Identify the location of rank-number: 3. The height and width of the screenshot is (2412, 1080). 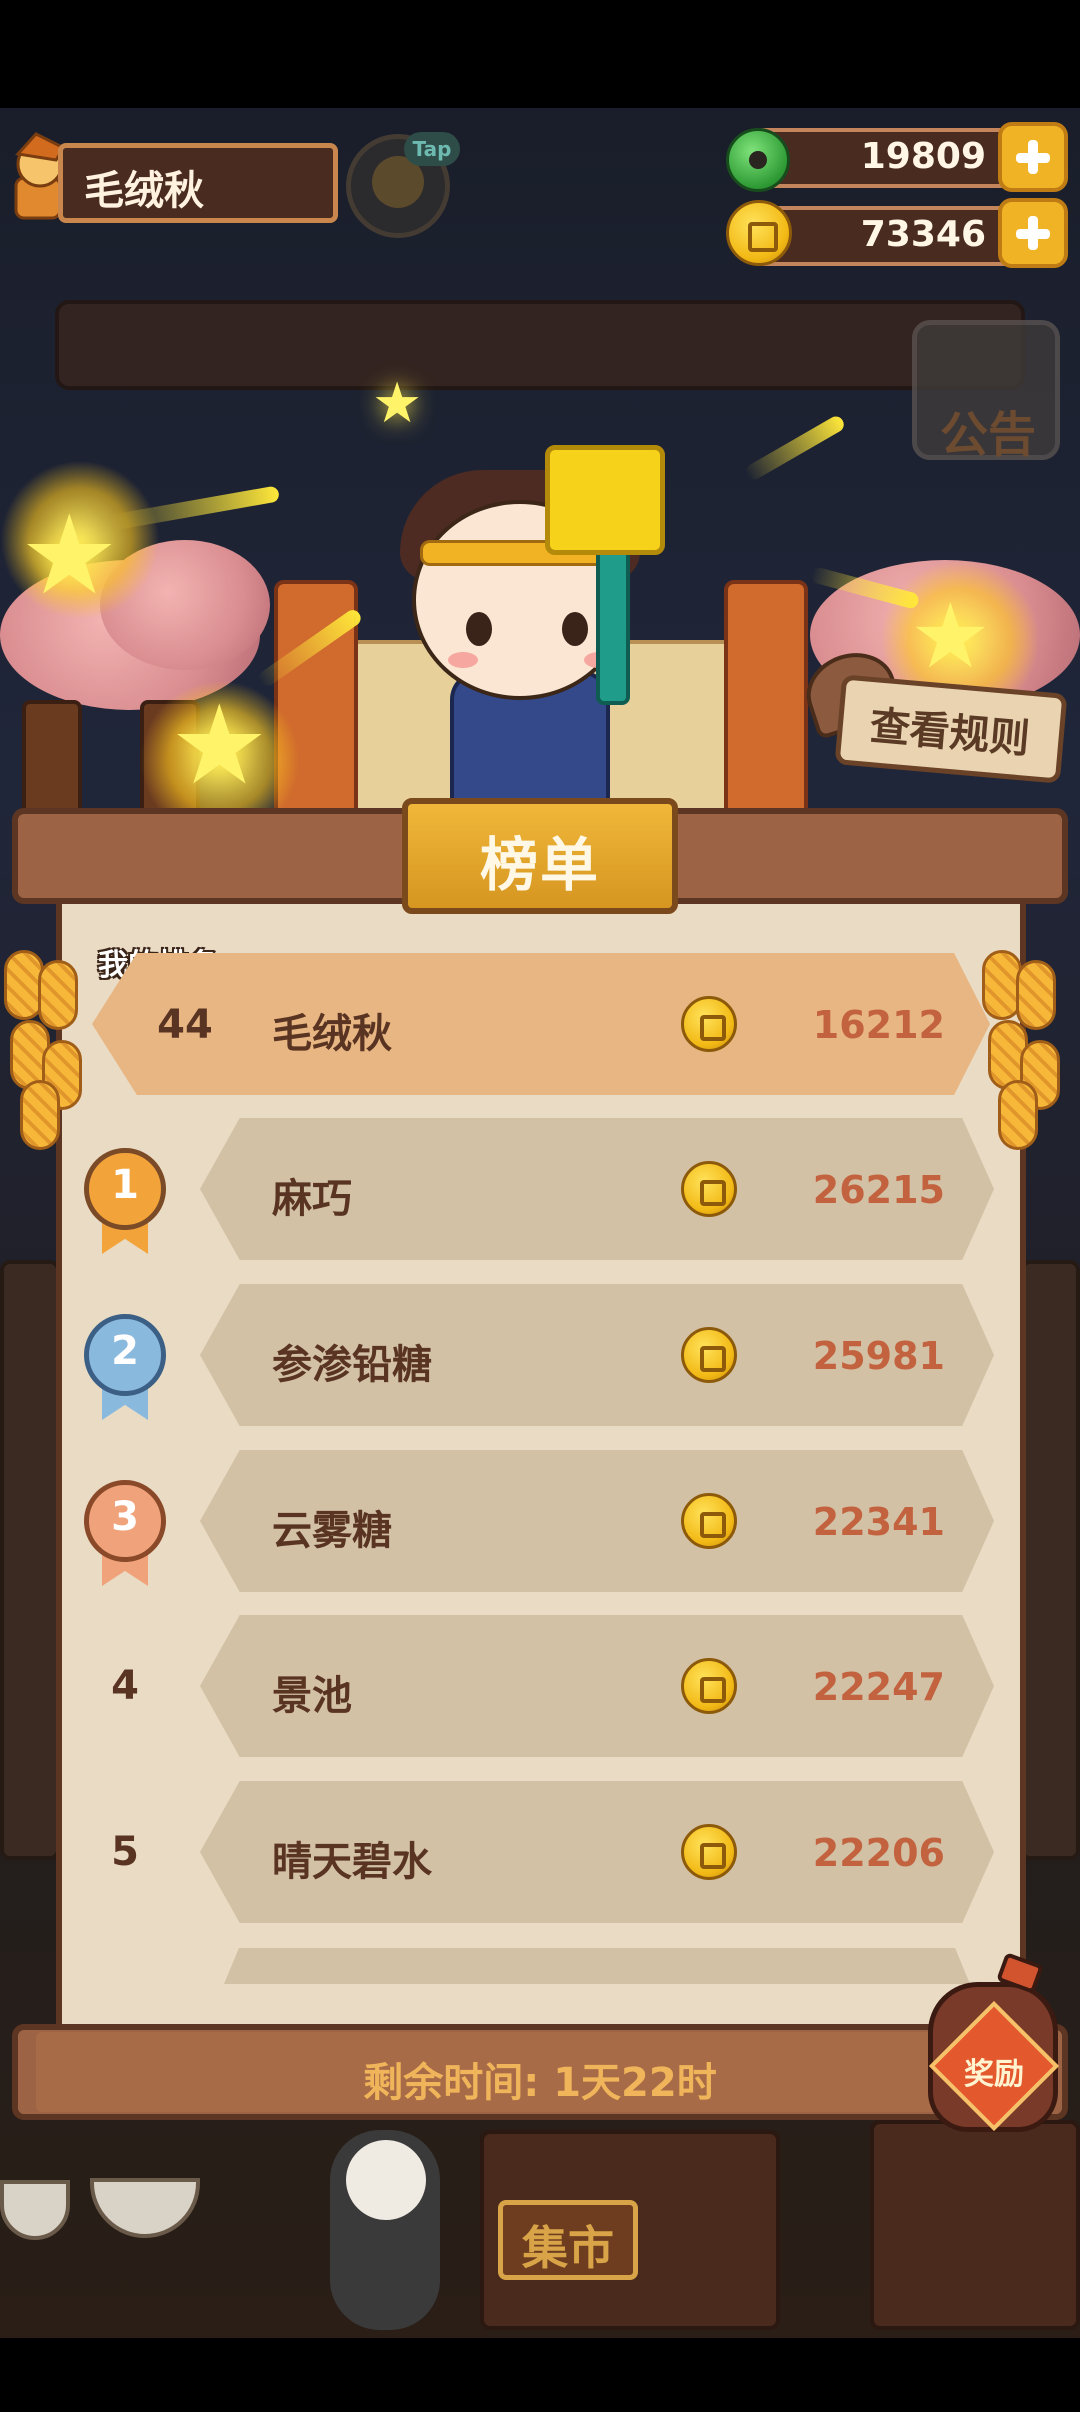
(125, 1517).